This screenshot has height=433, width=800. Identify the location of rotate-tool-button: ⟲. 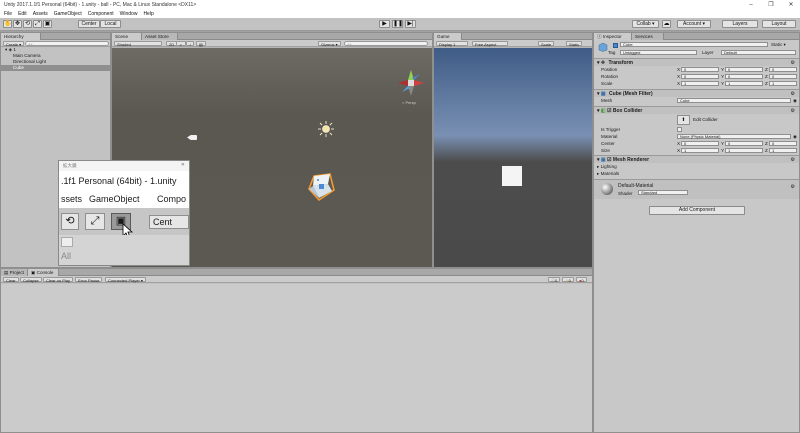
(27, 24).